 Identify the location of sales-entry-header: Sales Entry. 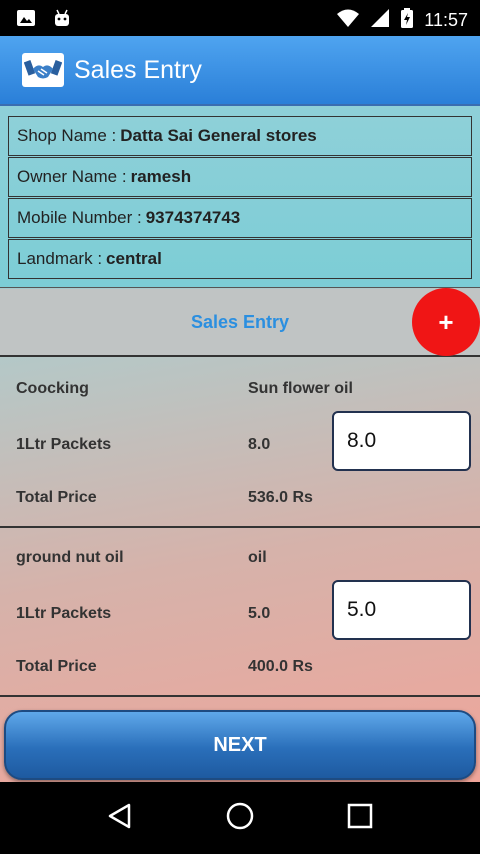
(240, 323).